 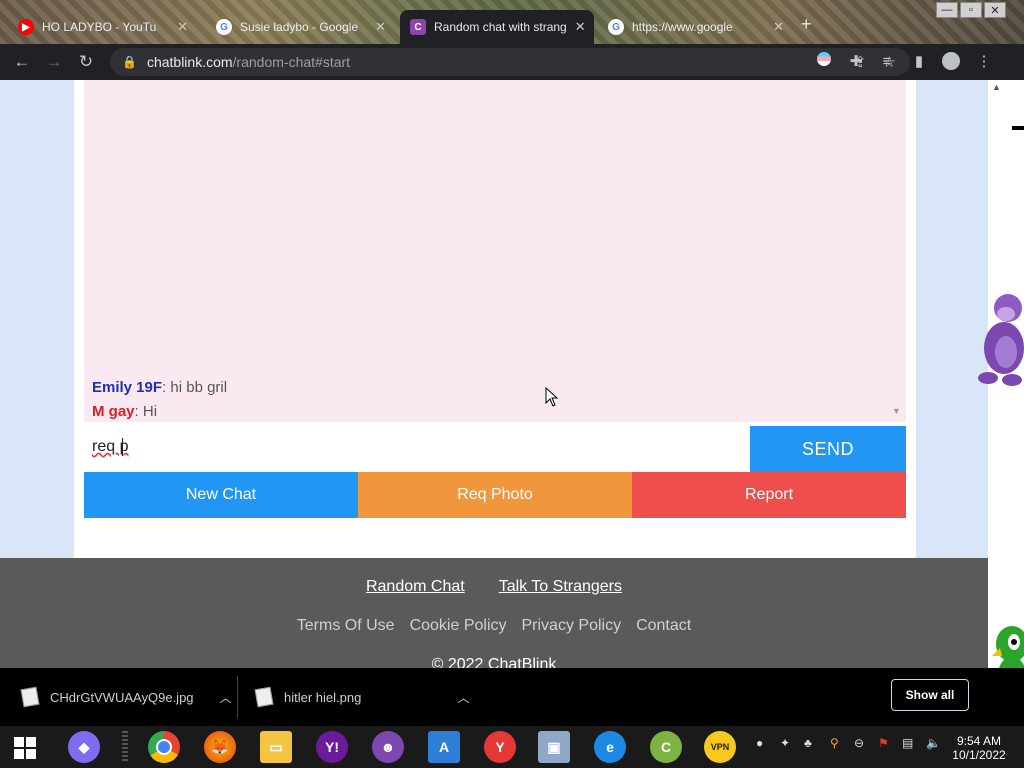 What do you see at coordinates (332, 747) in the screenshot?
I see `yahoo-messenger-icon: Y!` at bounding box center [332, 747].